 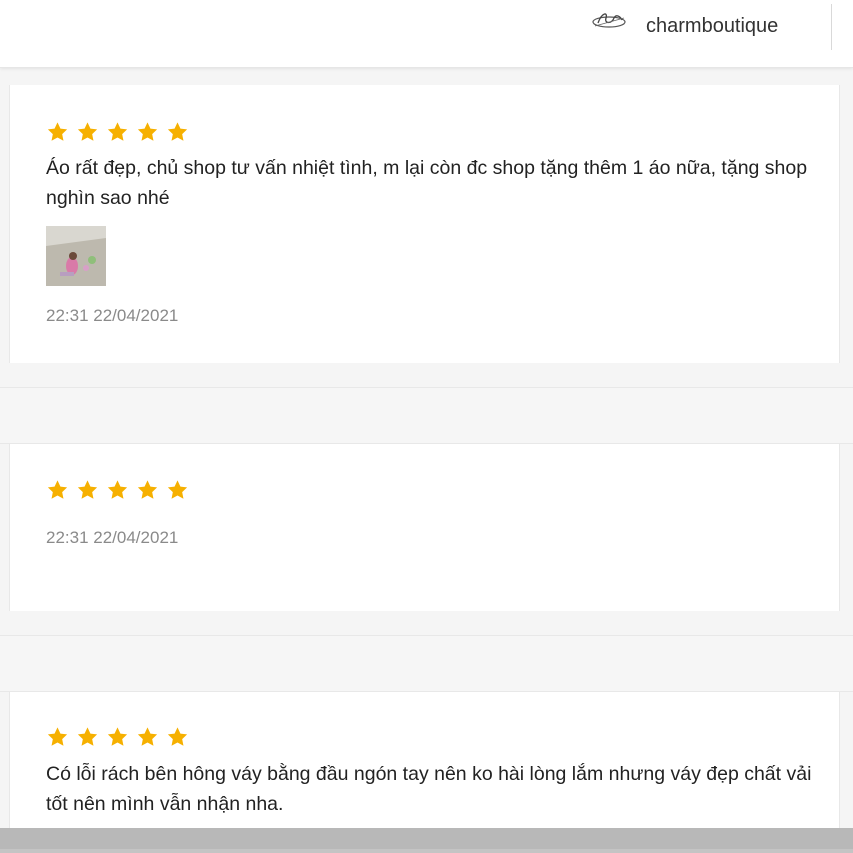 I want to click on scrollbar-thumb, so click(x=426, y=838).